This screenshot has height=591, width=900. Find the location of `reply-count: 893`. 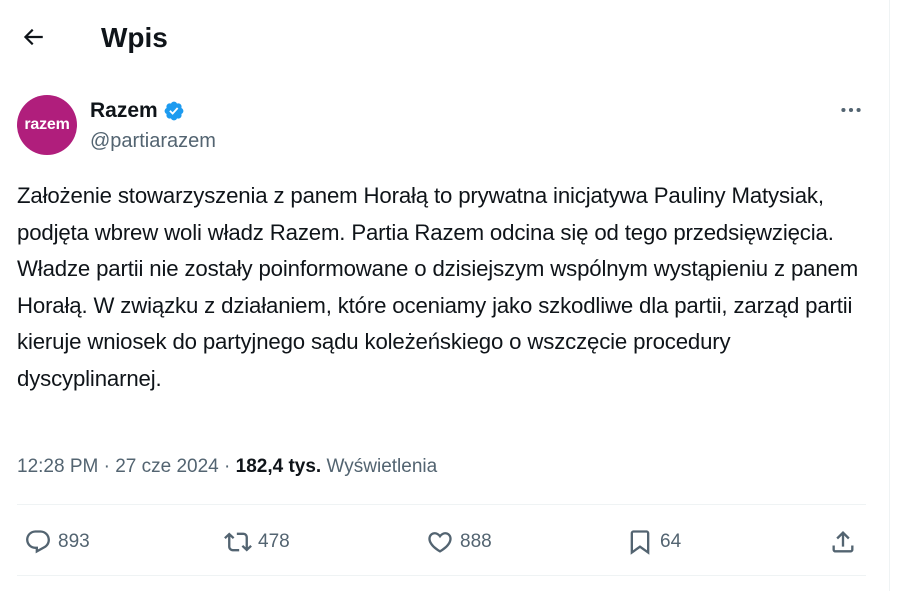

reply-count: 893 is located at coordinates (74, 541).